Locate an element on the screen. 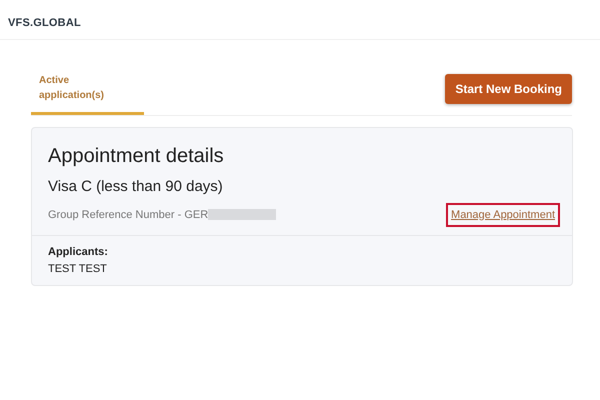  reference-label: Group Reference Number - GER is located at coordinates (128, 215).